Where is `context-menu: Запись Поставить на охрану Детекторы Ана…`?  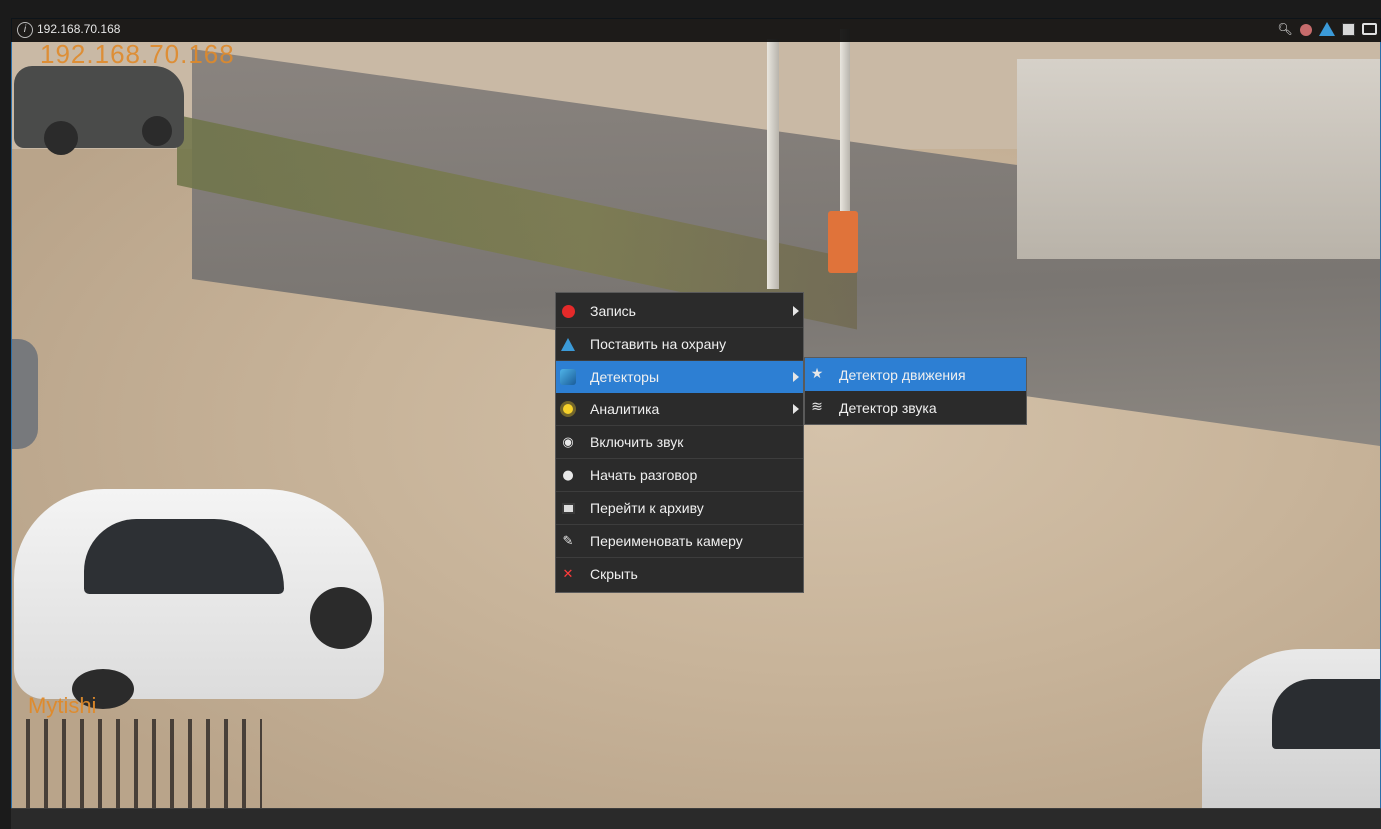
context-menu: Запись Поставить на охрану Детекторы Ана… is located at coordinates (679, 442).